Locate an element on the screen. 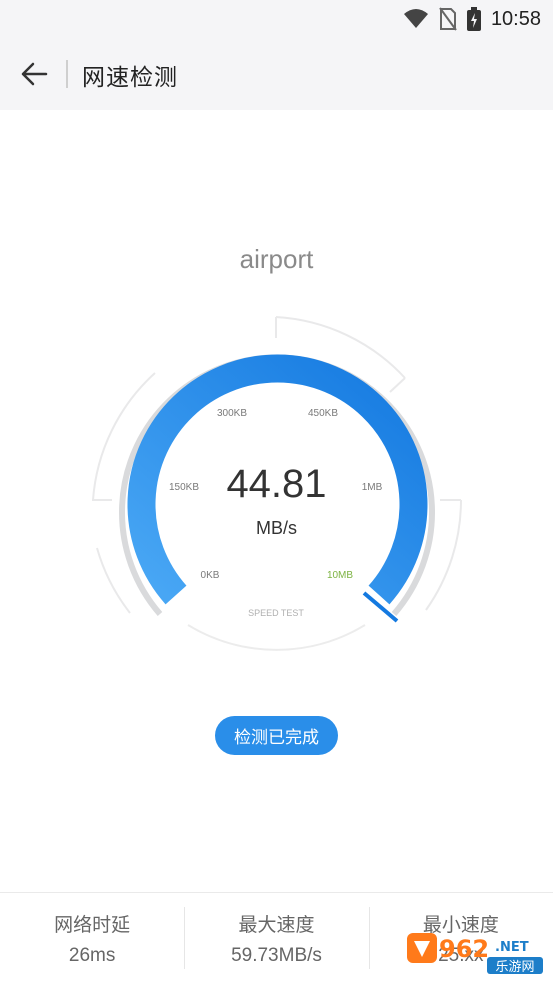 Image resolution: width=553 pixels, height=983 pixels. speed-unit: MB/s is located at coordinates (276, 528).